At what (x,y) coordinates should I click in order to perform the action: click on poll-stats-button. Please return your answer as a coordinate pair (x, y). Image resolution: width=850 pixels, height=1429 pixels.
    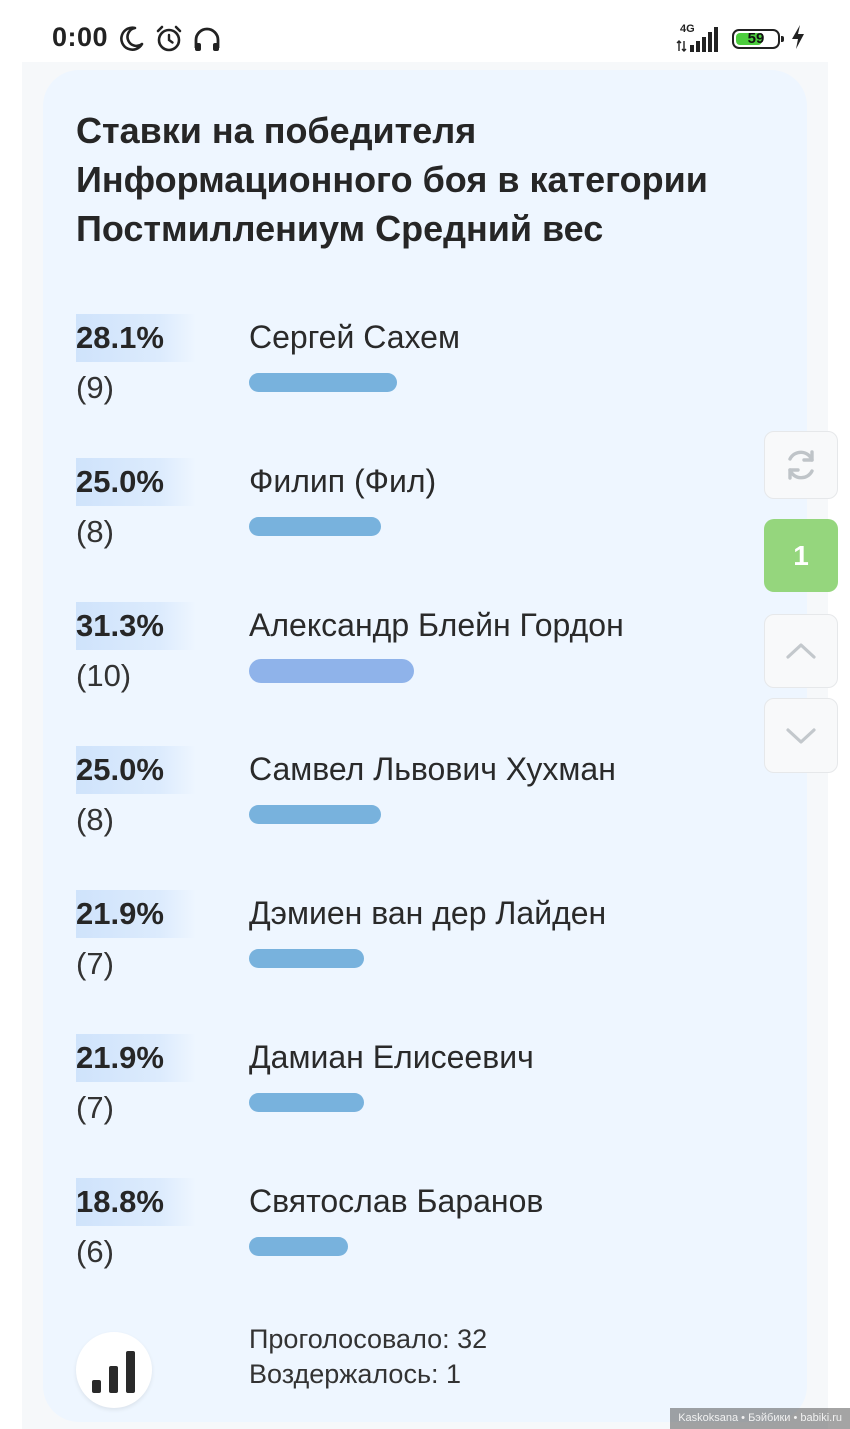
    Looking at the image, I should click on (114, 1370).